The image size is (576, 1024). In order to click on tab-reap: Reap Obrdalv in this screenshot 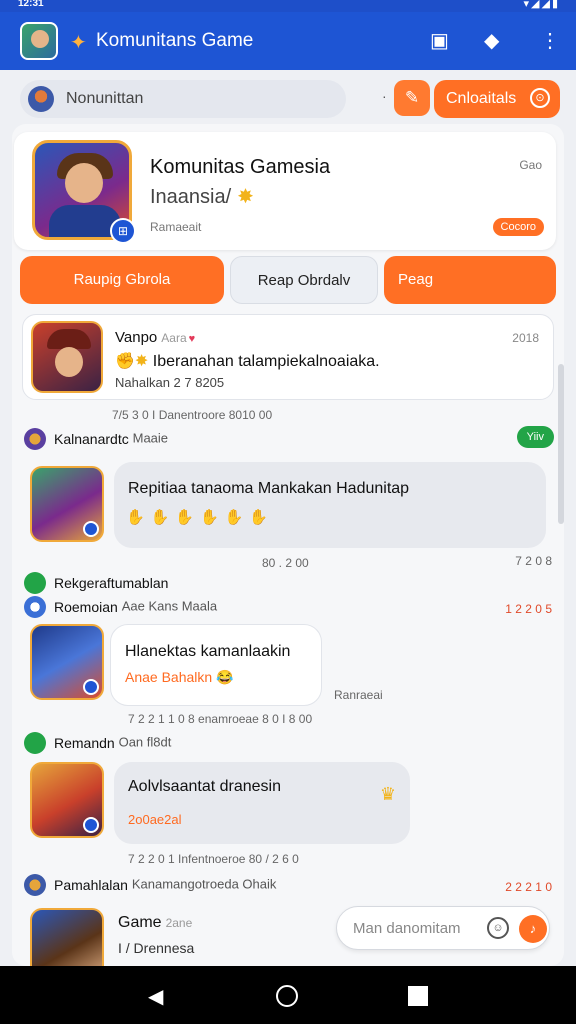, I will do `click(304, 280)`.